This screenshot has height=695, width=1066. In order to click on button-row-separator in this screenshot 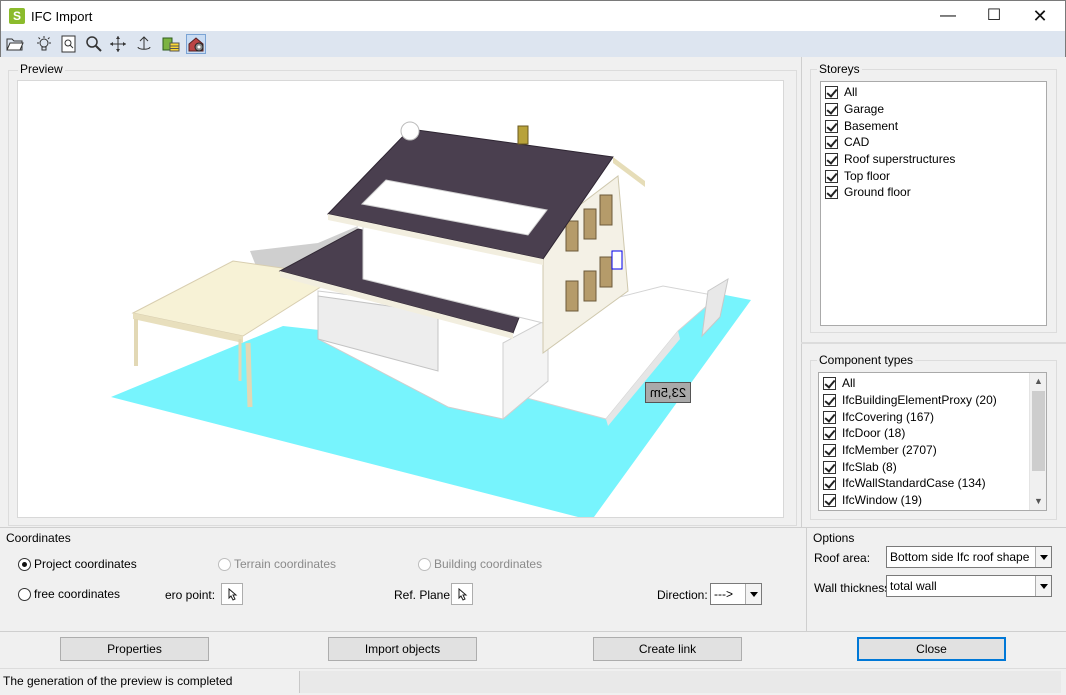, I will do `click(533, 631)`.